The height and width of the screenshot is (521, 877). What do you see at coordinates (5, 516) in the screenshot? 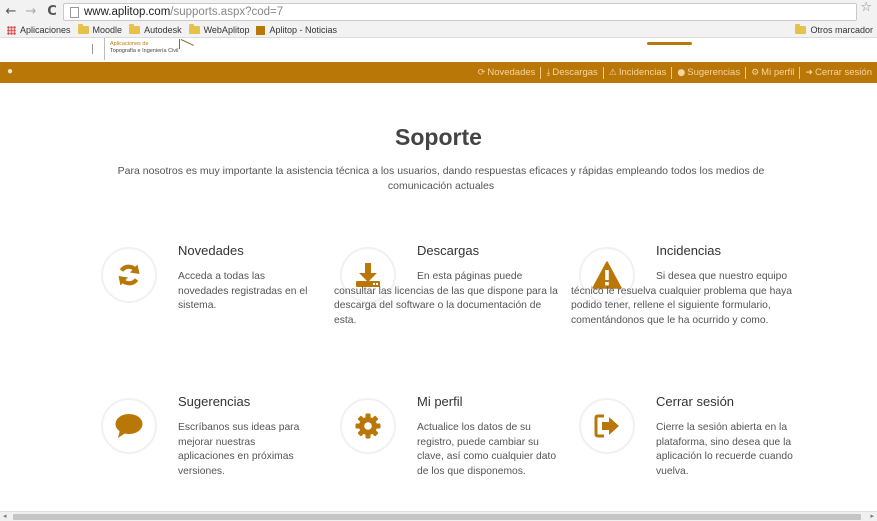
I see `scroll-left-icon: ◂` at bounding box center [5, 516].